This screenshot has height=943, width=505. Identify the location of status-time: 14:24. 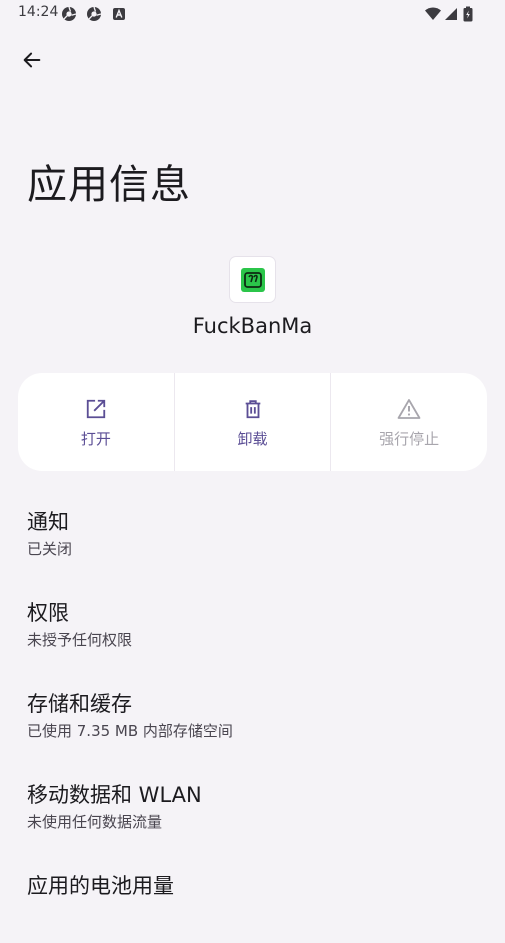
(38, 12).